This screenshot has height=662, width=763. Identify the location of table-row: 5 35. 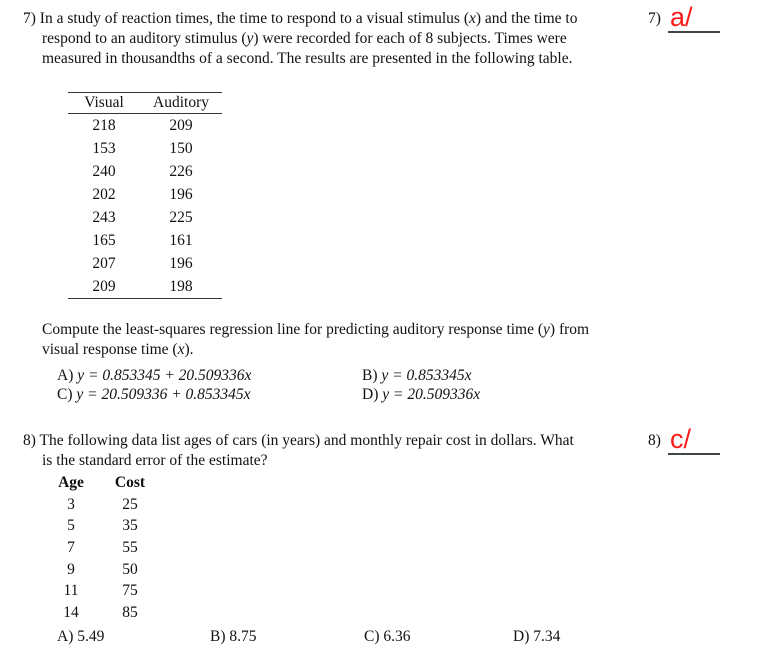
(111, 527).